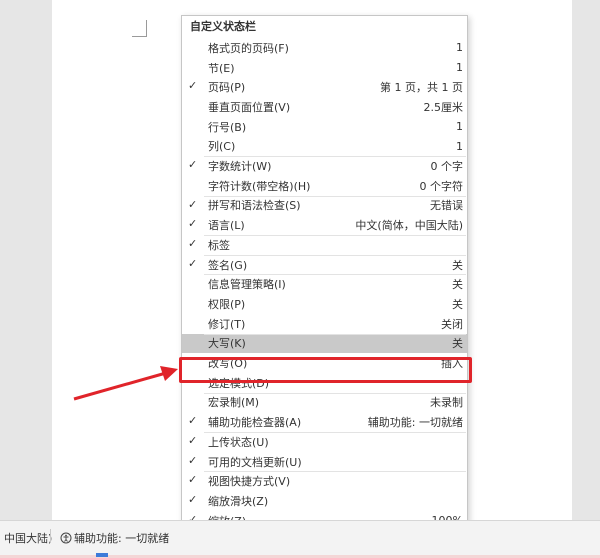  I want to click on menu-item: 格式页的页码(F) 1, so click(324, 48).